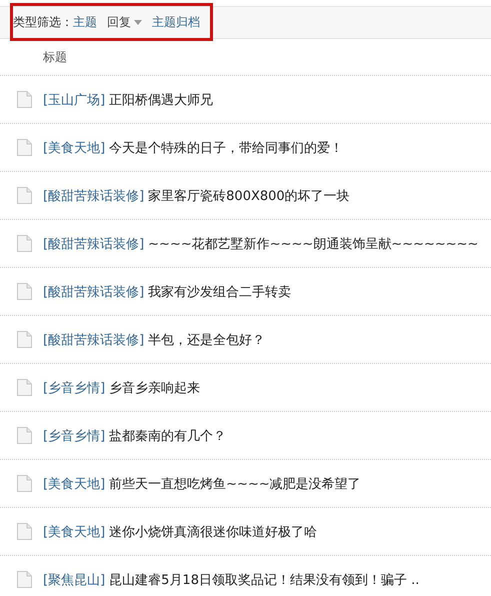 The image size is (491, 596). Describe the element at coordinates (176, 22) in the screenshot. I see `filter-link: 主题归档` at that location.